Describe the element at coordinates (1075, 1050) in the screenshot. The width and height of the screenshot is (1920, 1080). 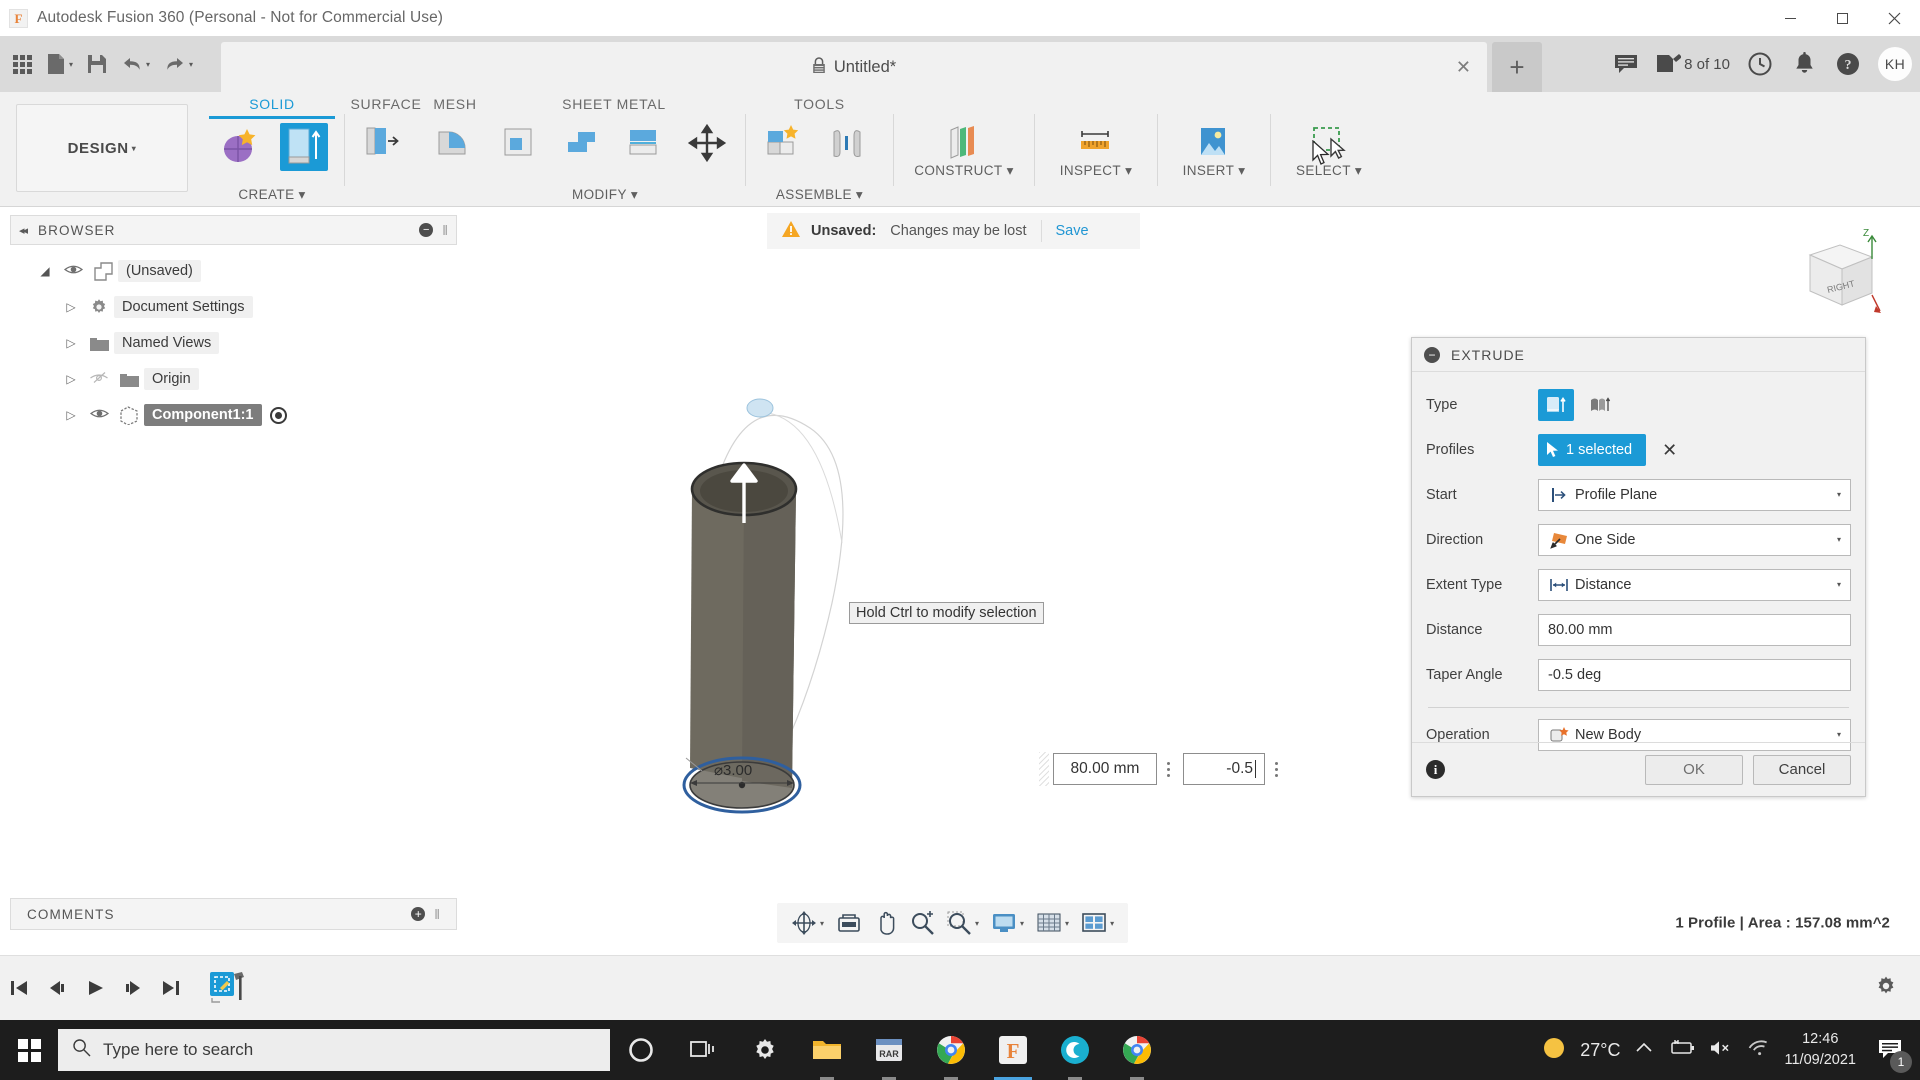
I see `cisco-webex-icon` at that location.